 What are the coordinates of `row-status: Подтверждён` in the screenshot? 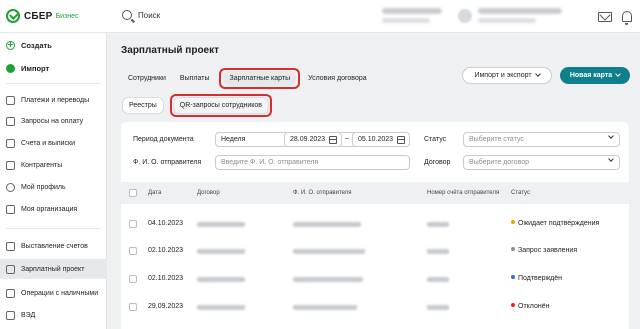 It's located at (540, 278).